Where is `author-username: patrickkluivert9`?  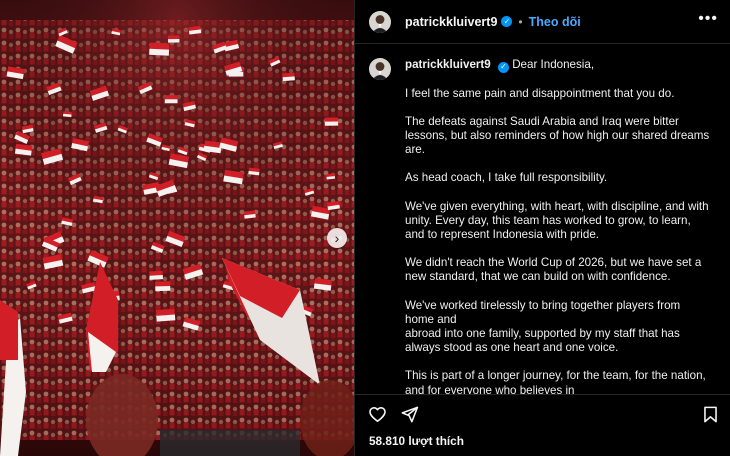 author-username: patrickkluivert9 is located at coordinates (451, 22).